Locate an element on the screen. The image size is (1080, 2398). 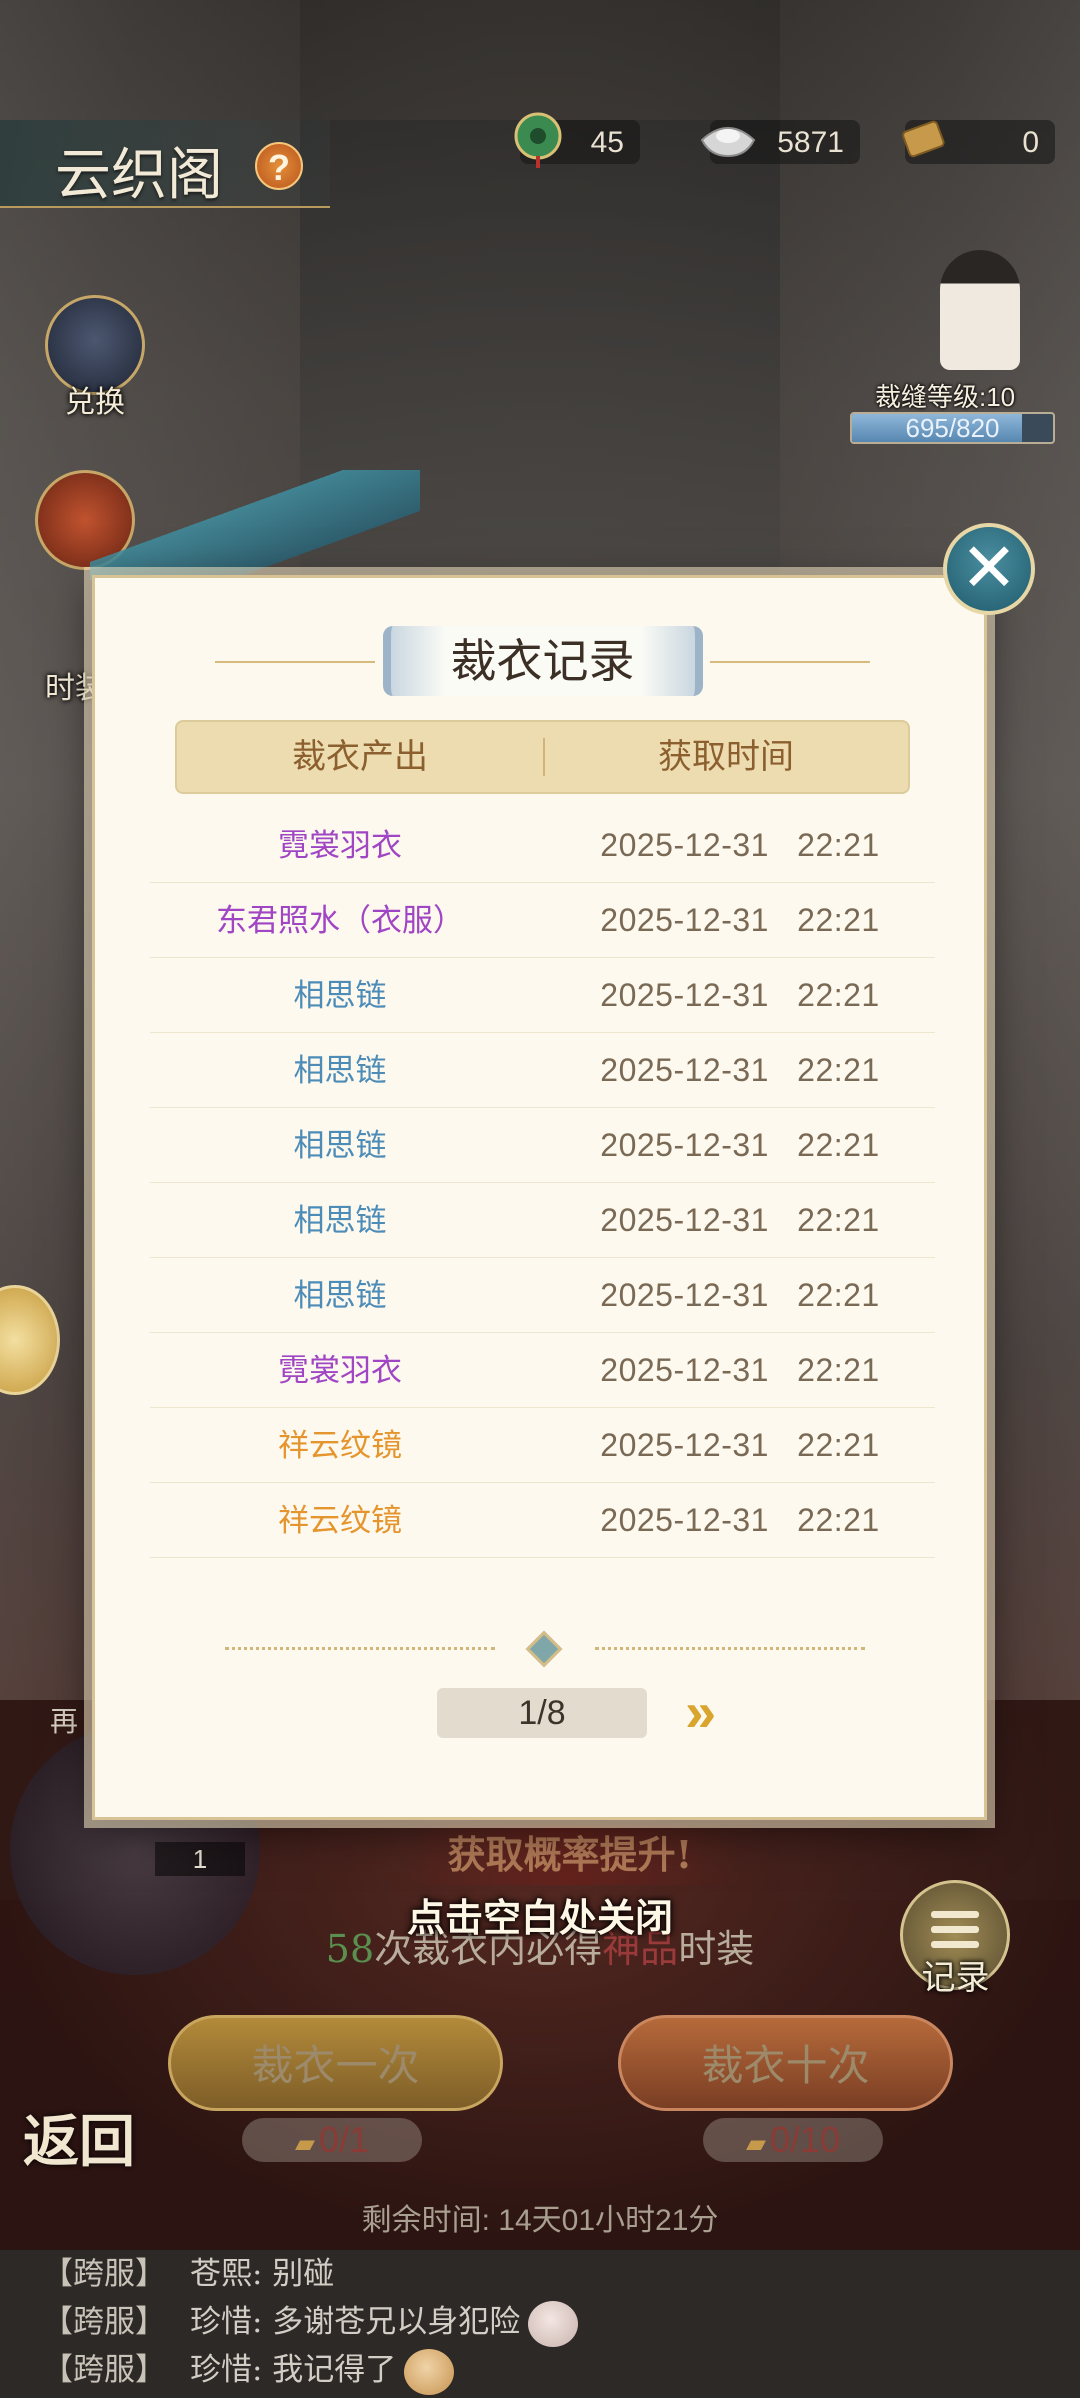
chat-log: 【跨服】 苍熙: 别碰 【跨服】 珍惜: 多谢苍兄以身犯险 【跨服】 珍惜: 我记得了 is located at coordinates (540, 2324).